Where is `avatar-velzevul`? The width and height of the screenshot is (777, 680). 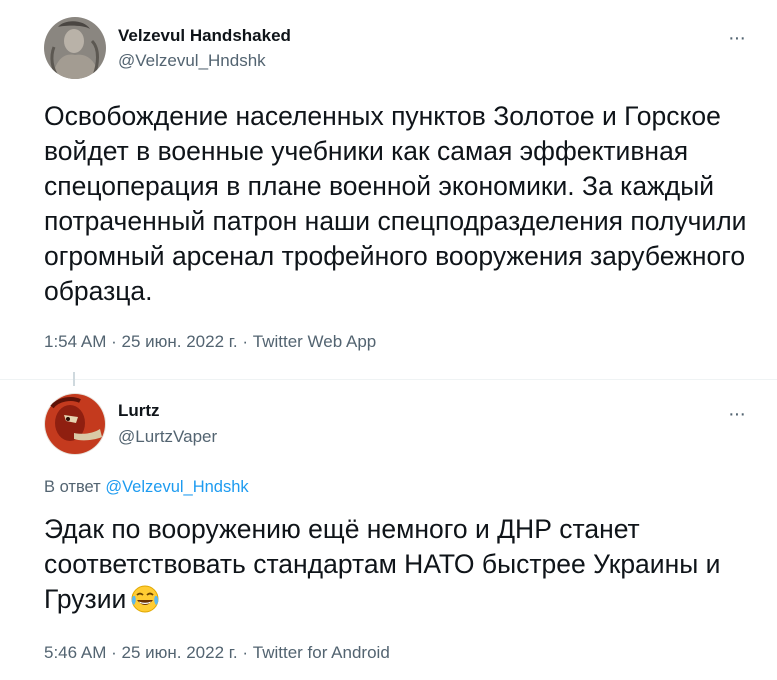 avatar-velzevul is located at coordinates (75, 48).